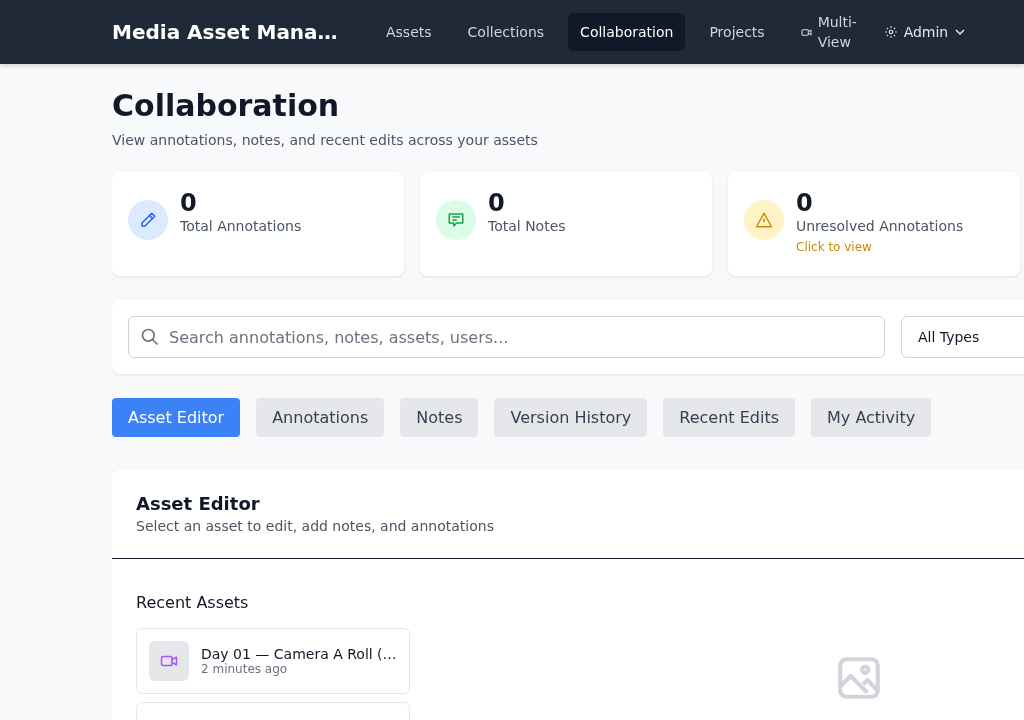 This screenshot has height=720, width=1024. I want to click on asset-card: Day 01 — Camera A Roll (… 2 minutes ago, so click(273, 661).